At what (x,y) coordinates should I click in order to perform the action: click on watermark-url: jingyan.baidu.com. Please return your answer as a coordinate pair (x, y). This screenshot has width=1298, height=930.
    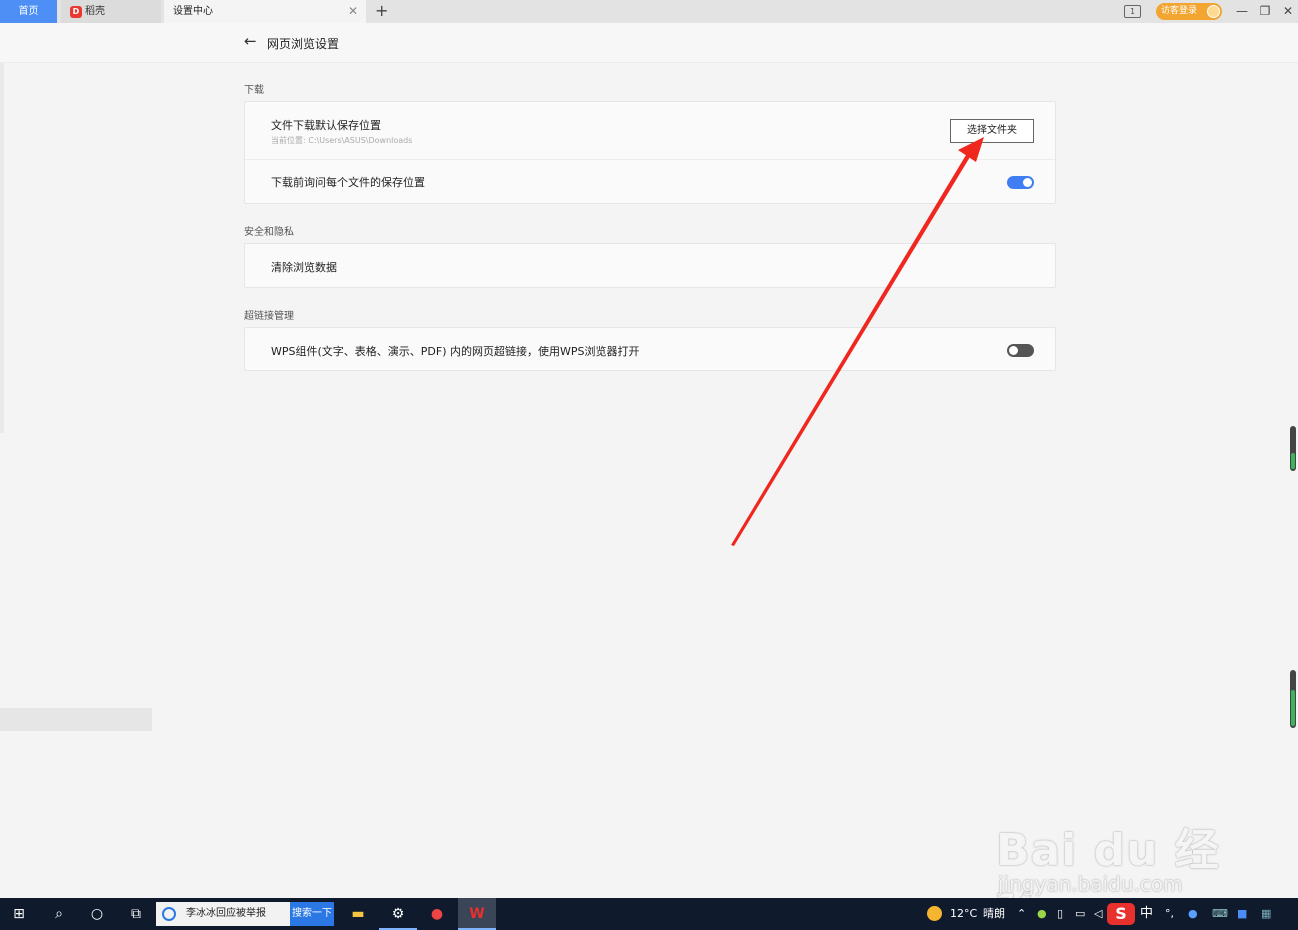
    Looking at the image, I should click on (1090, 884).